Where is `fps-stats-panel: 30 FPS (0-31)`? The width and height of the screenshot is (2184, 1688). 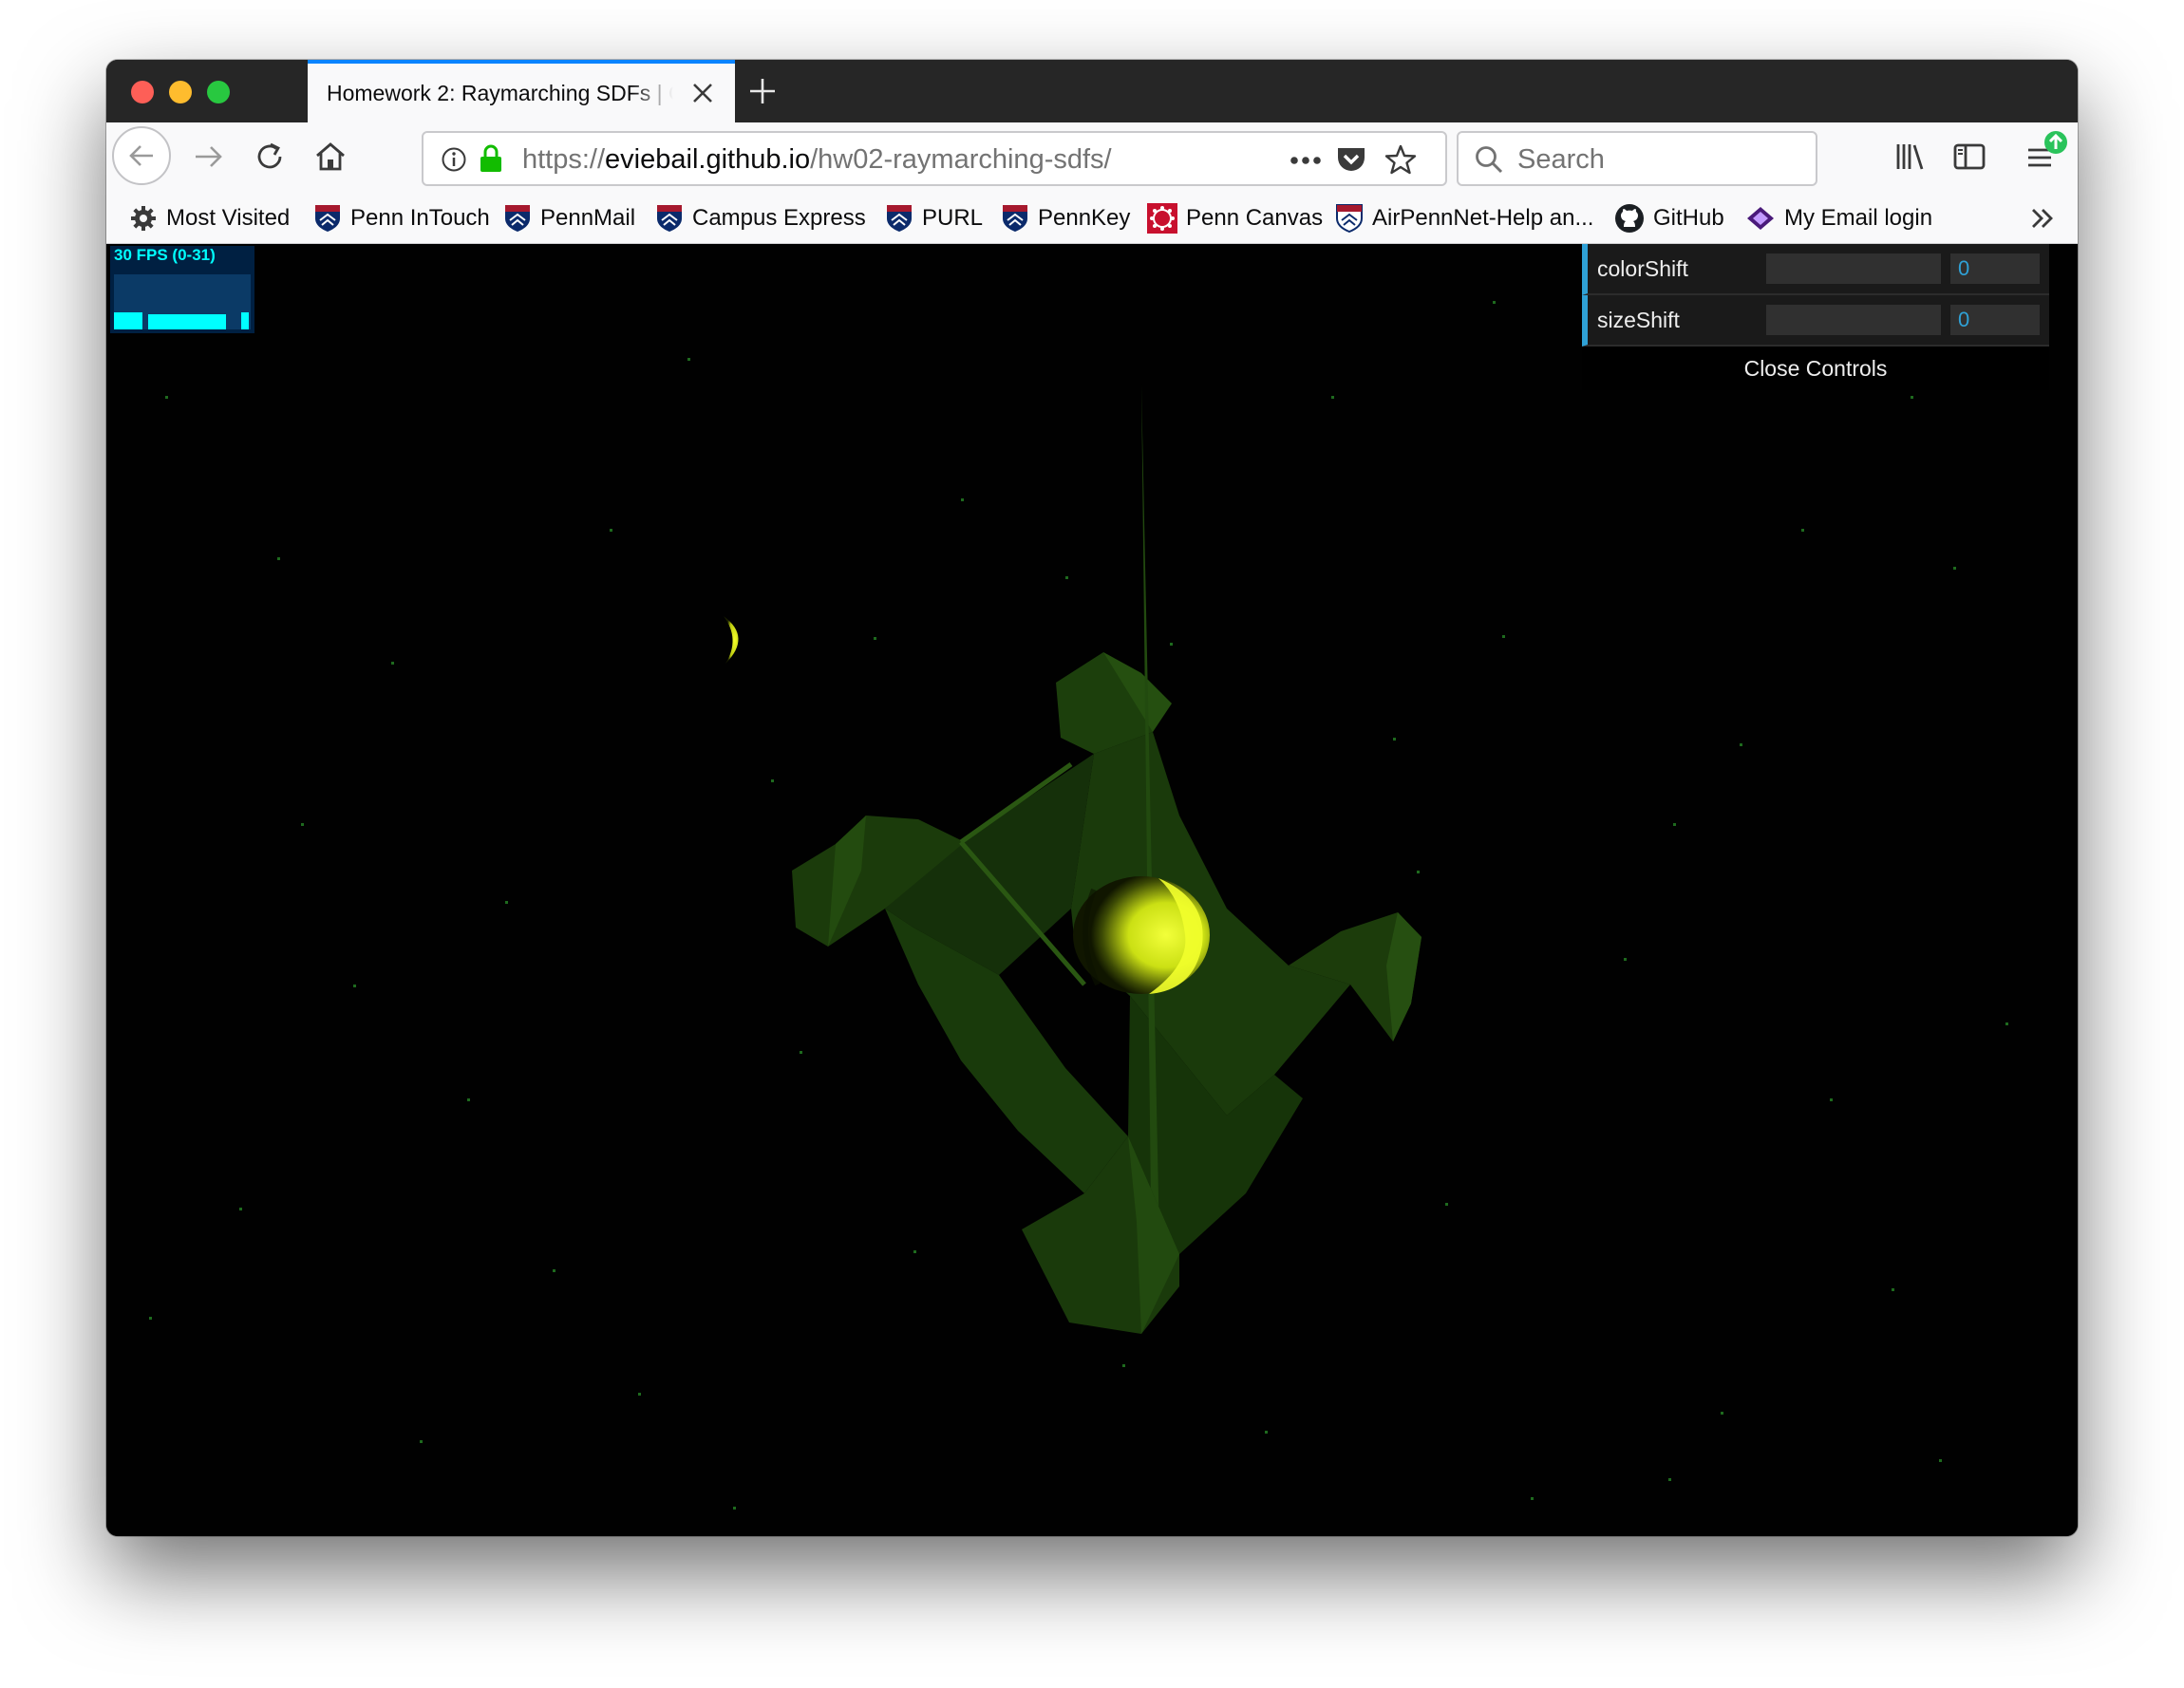
fps-stats-panel: 30 FPS (0-31) is located at coordinates (182, 289).